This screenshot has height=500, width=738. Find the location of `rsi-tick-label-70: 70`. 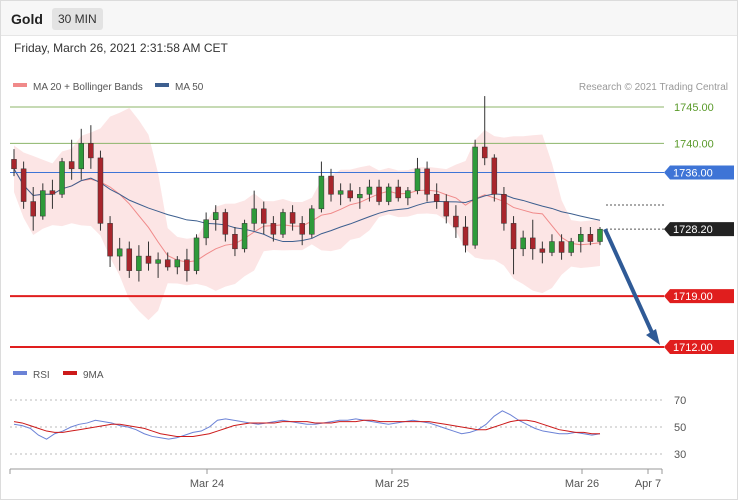

rsi-tick-label-70: 70 is located at coordinates (680, 401).